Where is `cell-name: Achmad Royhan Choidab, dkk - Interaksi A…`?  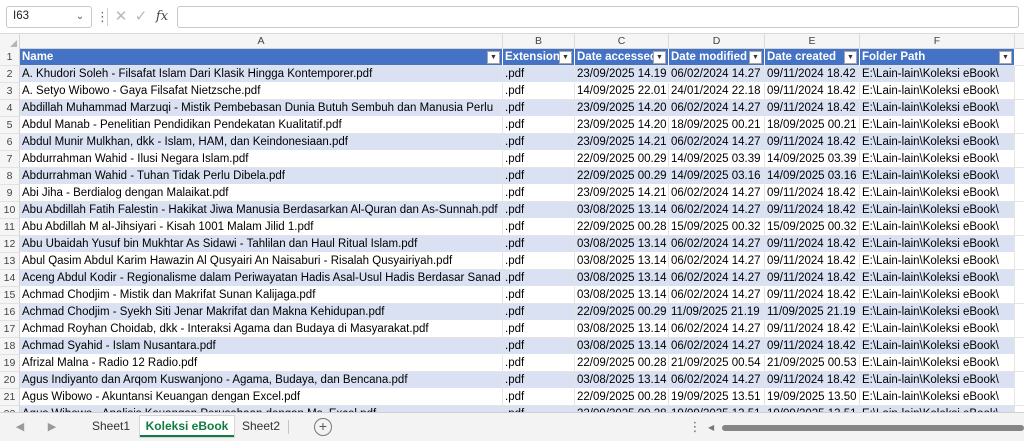
cell-name: Achmad Royhan Choidab, dkk - Interaksi A… is located at coordinates (261, 329).